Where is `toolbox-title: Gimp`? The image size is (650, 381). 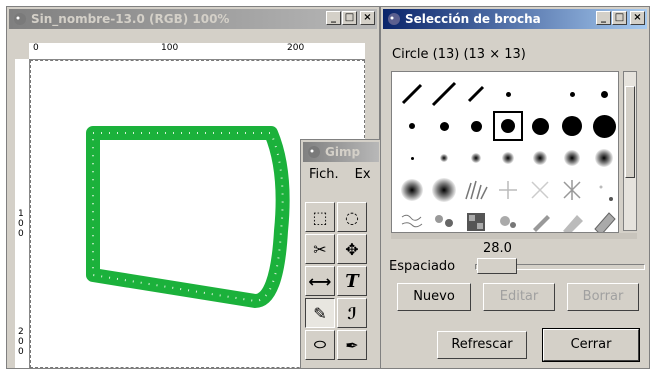 toolbox-title: Gimp is located at coordinates (343, 152).